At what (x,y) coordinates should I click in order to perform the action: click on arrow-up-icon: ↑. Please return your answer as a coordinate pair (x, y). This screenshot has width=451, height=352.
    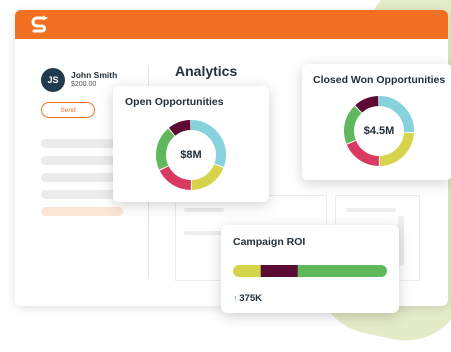
    Looking at the image, I should click on (235, 298).